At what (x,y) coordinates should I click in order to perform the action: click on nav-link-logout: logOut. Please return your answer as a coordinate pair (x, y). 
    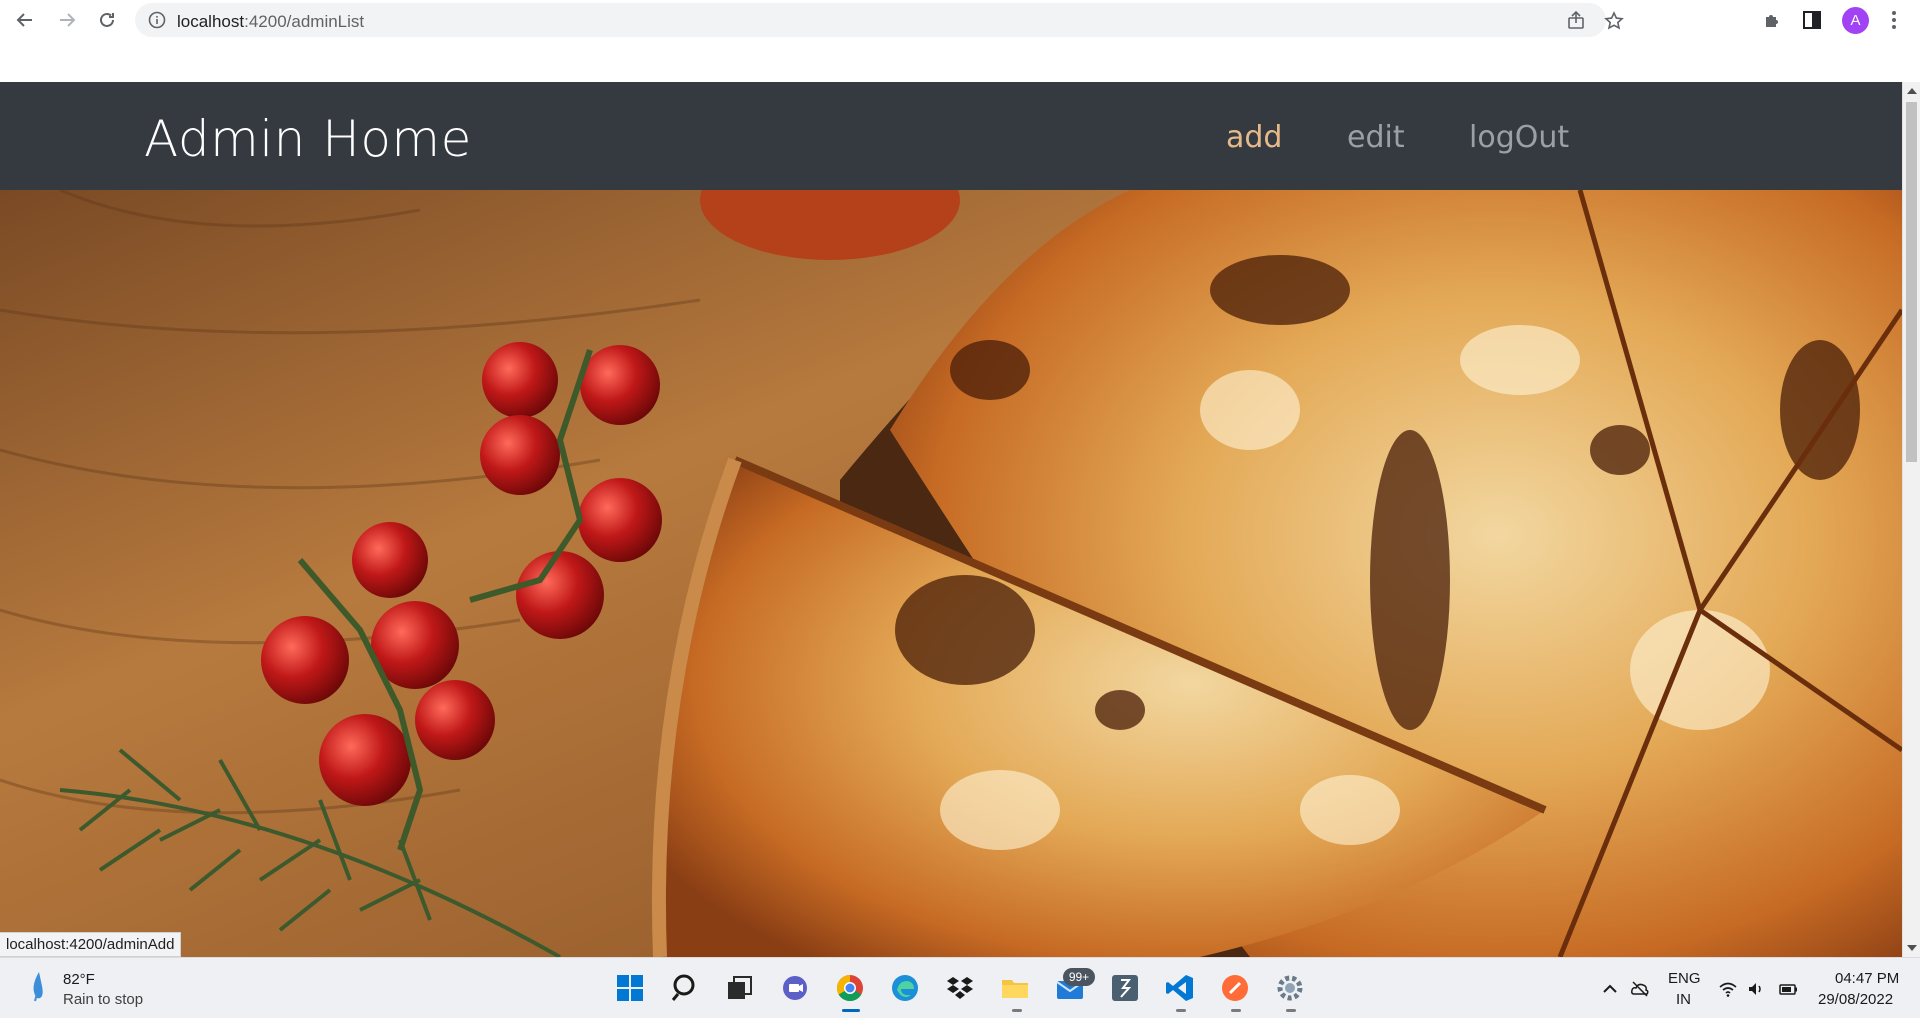
    Looking at the image, I should click on (1519, 137).